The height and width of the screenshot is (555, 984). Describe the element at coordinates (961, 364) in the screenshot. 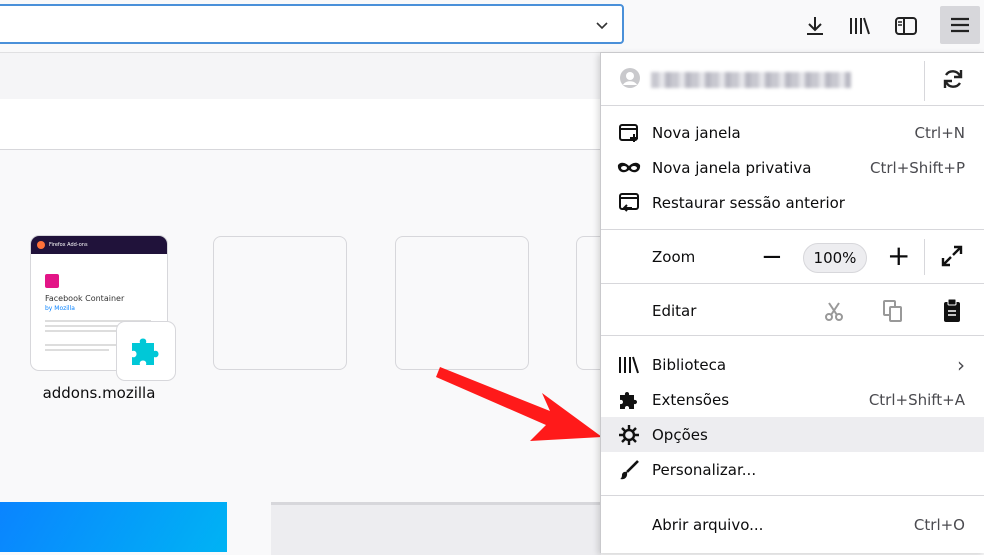

I see `chevron-right-icon: ›` at that location.